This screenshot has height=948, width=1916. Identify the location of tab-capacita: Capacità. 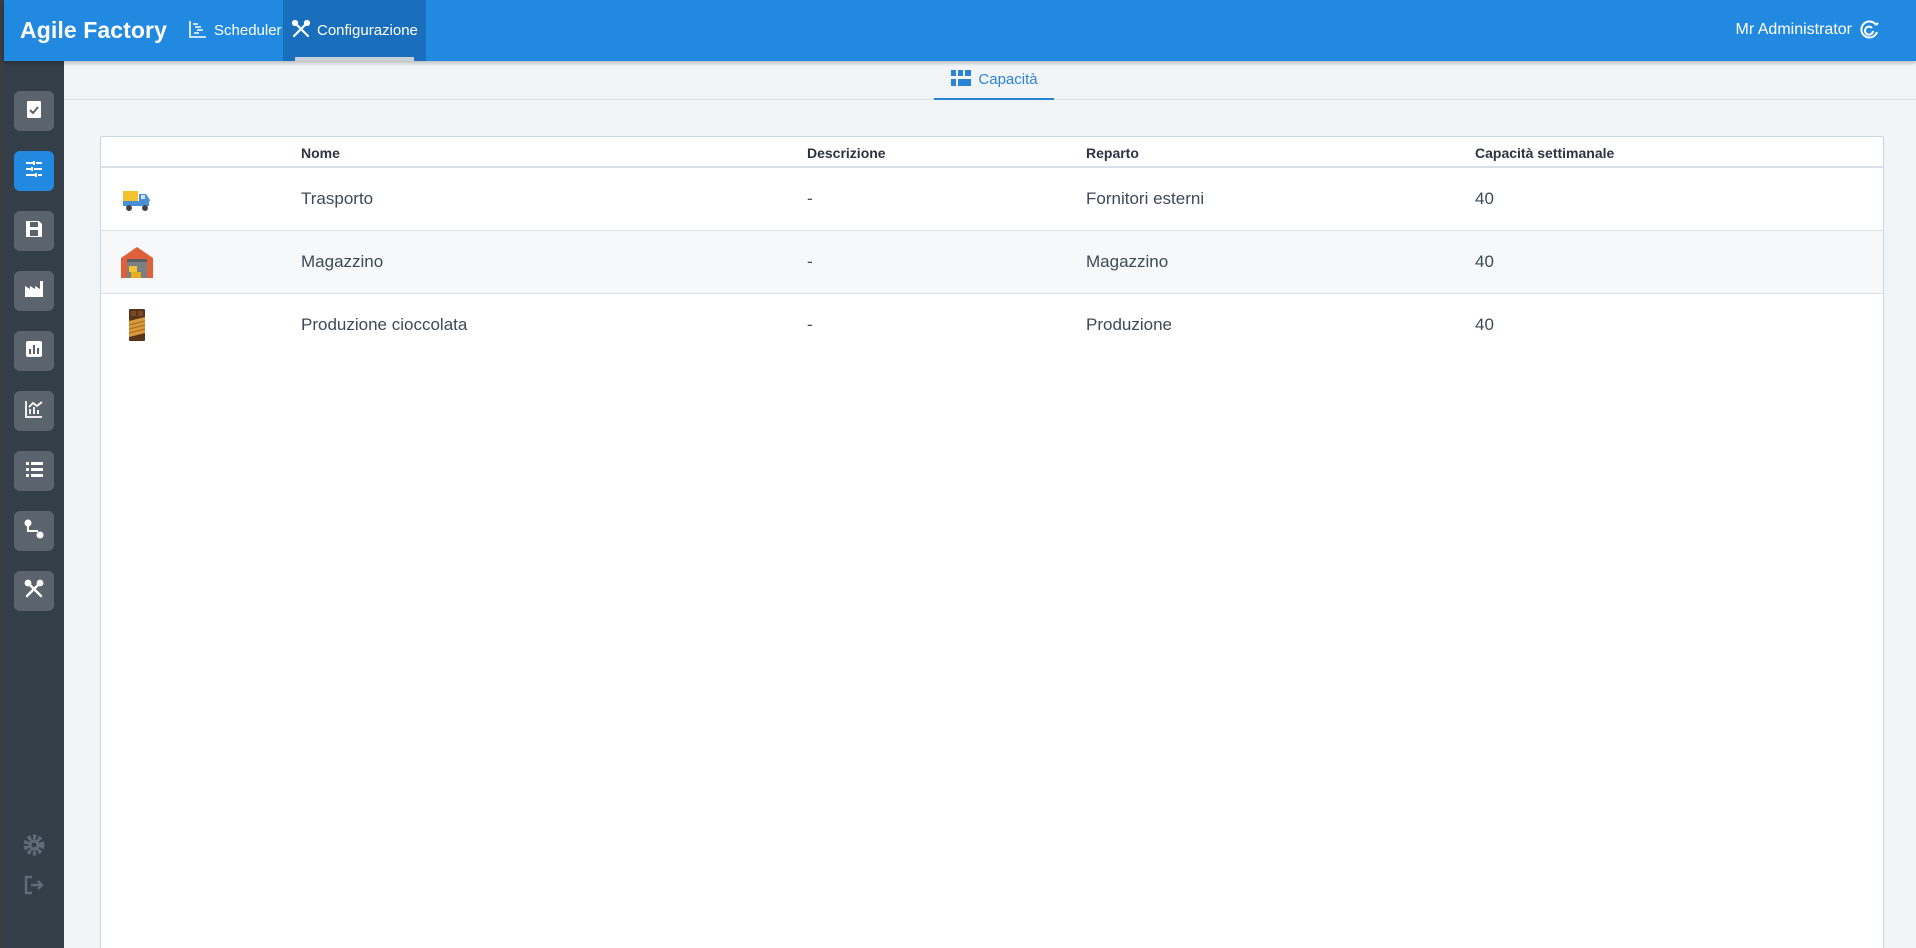
(994, 80).